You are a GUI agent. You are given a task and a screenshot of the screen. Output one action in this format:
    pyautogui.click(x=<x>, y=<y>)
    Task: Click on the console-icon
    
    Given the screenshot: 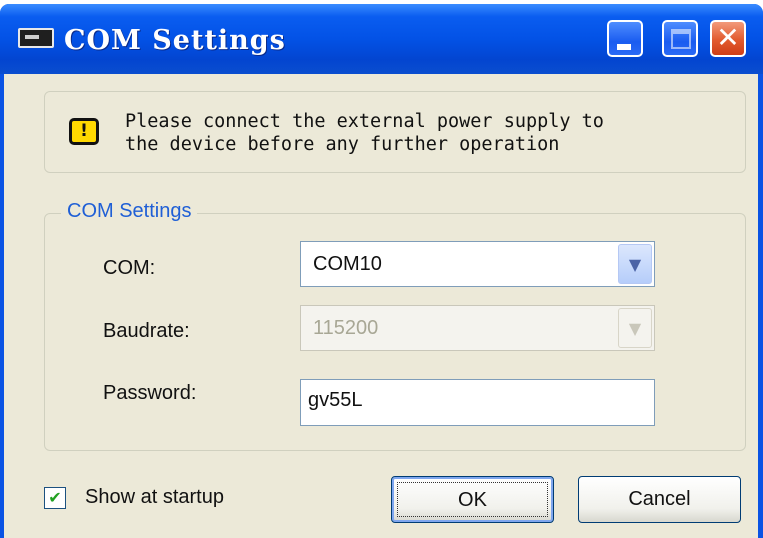 What is the action you would take?
    pyautogui.click(x=36, y=38)
    